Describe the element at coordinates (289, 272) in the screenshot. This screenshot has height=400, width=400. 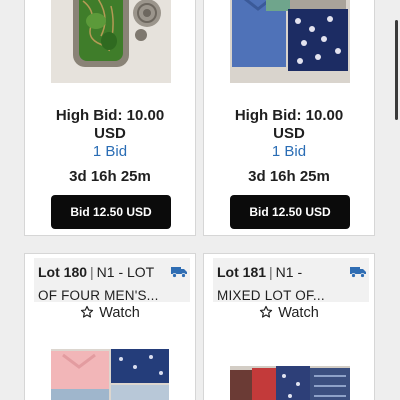
I see `lot-title: N1 -` at that location.